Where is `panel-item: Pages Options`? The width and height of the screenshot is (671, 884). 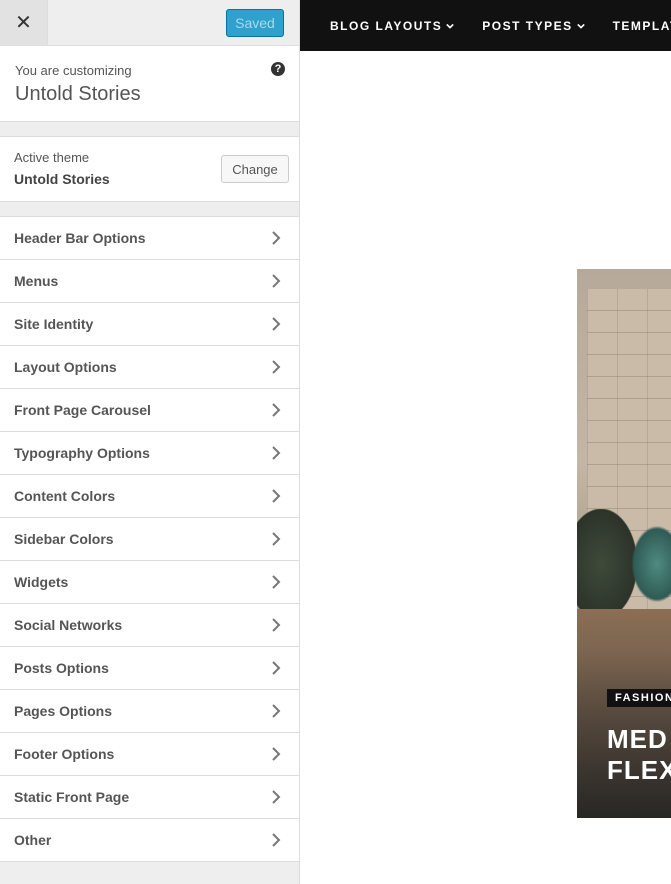
panel-item: Pages Options is located at coordinates (149, 710).